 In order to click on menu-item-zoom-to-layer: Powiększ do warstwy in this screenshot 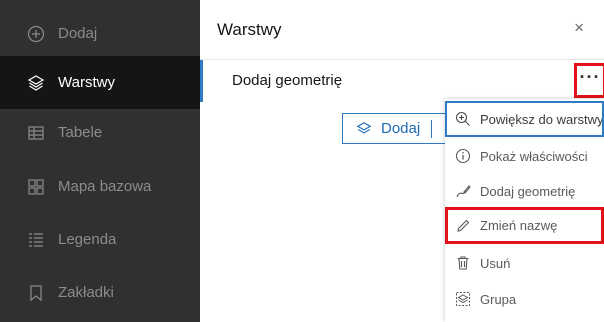, I will do `click(524, 119)`.